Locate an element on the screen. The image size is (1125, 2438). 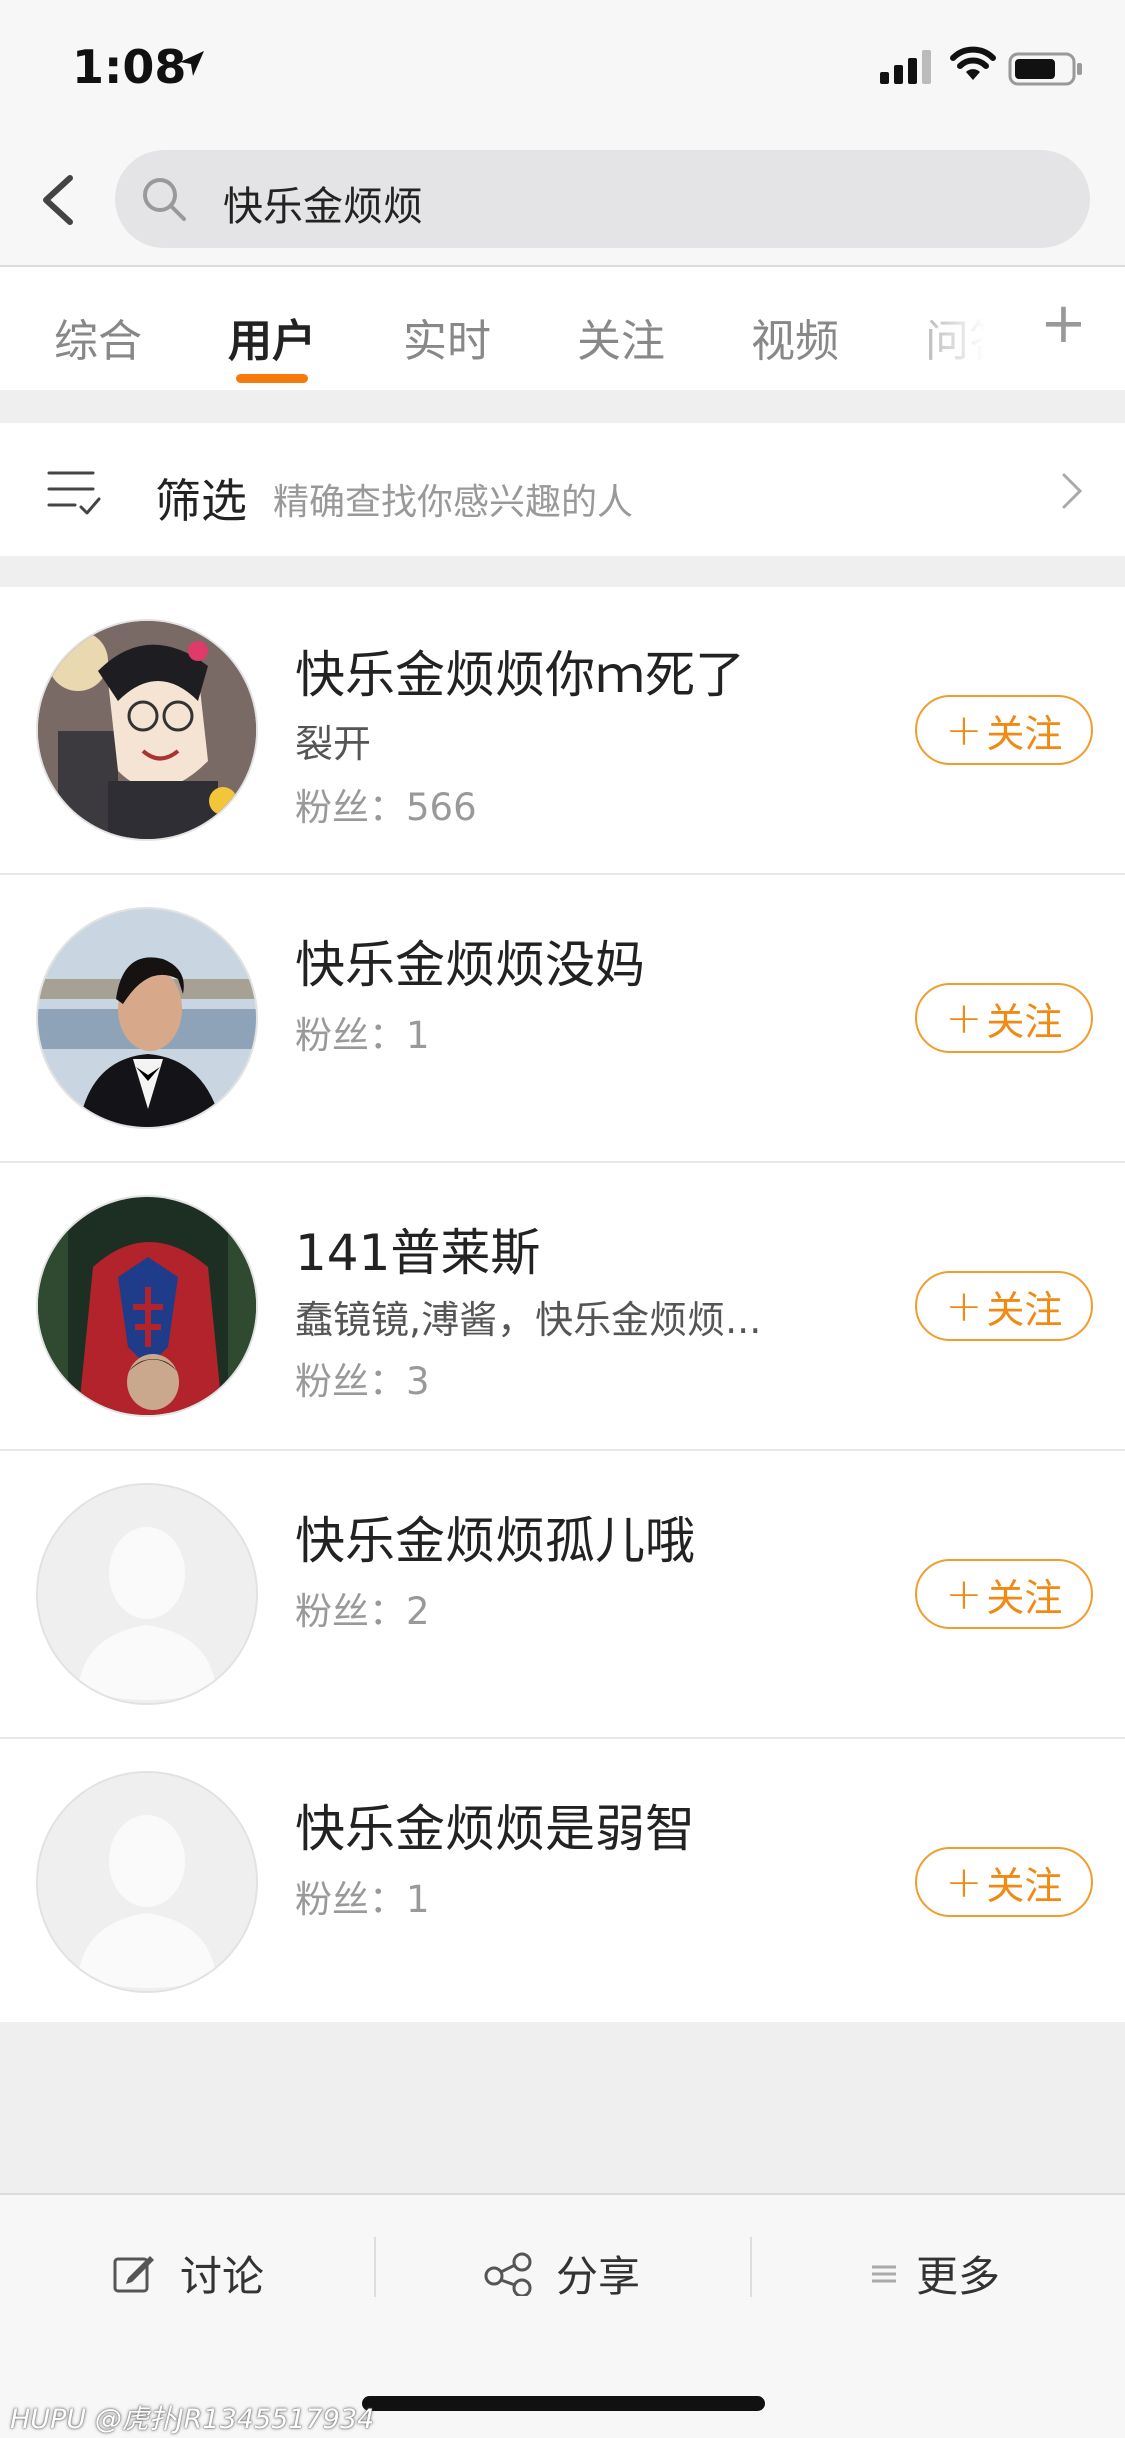
share-button: 分享 is located at coordinates (562, 2273).